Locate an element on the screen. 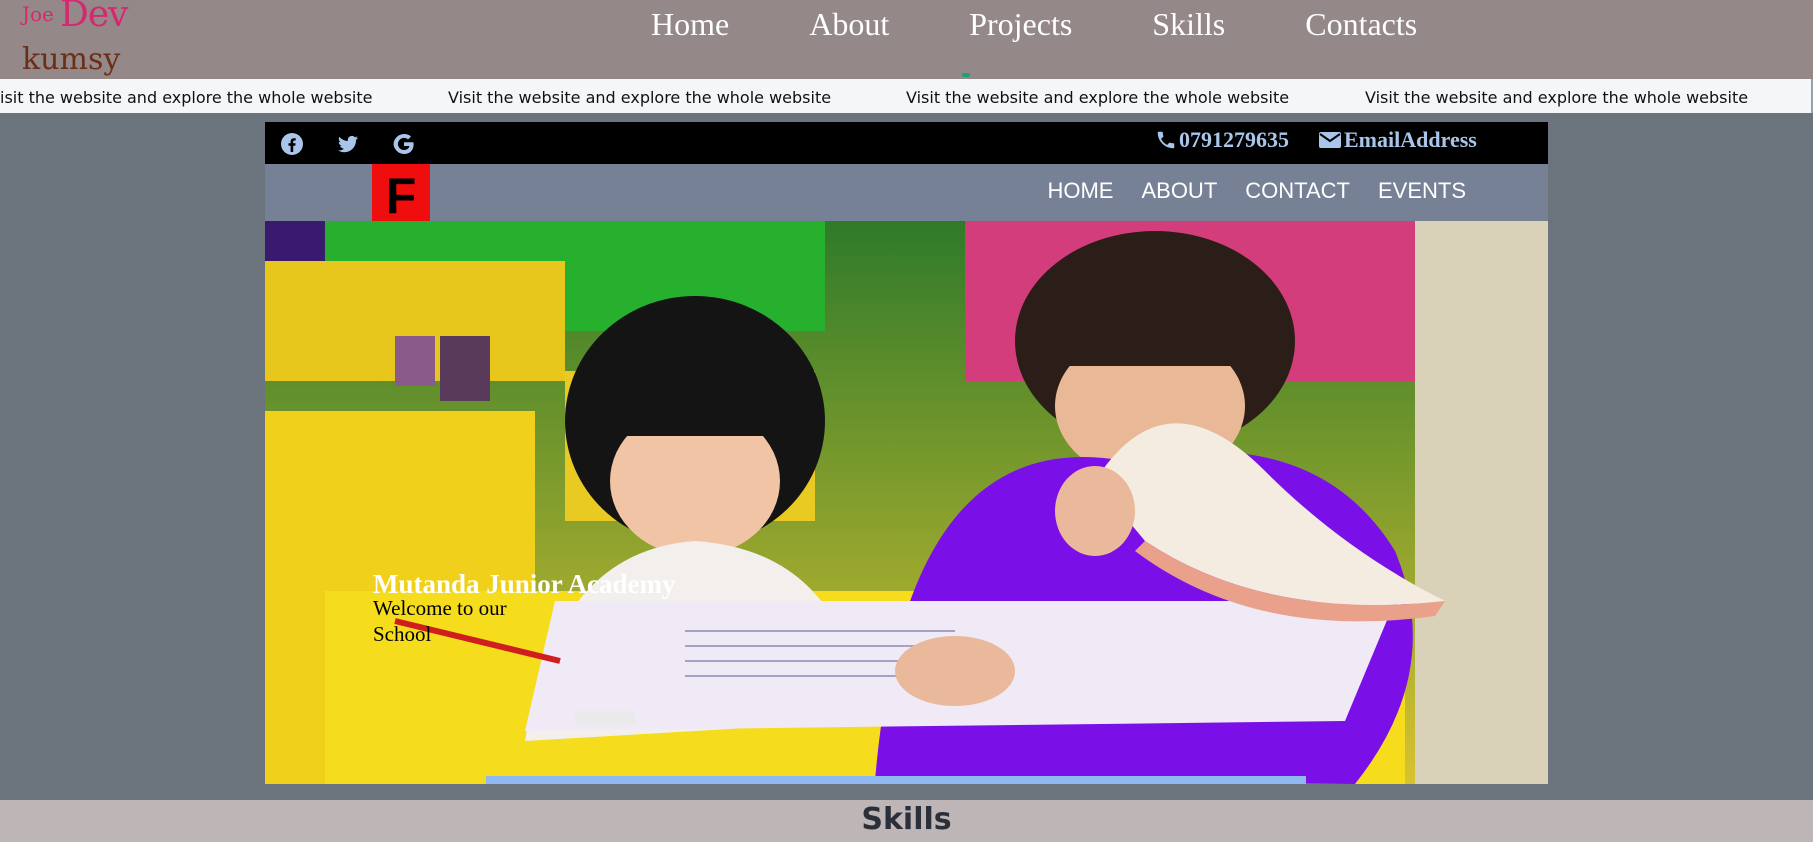 The height and width of the screenshot is (842, 1813). site-nav-bar: F HOME ABOUT CONTACT EVENTS is located at coordinates (906, 194).